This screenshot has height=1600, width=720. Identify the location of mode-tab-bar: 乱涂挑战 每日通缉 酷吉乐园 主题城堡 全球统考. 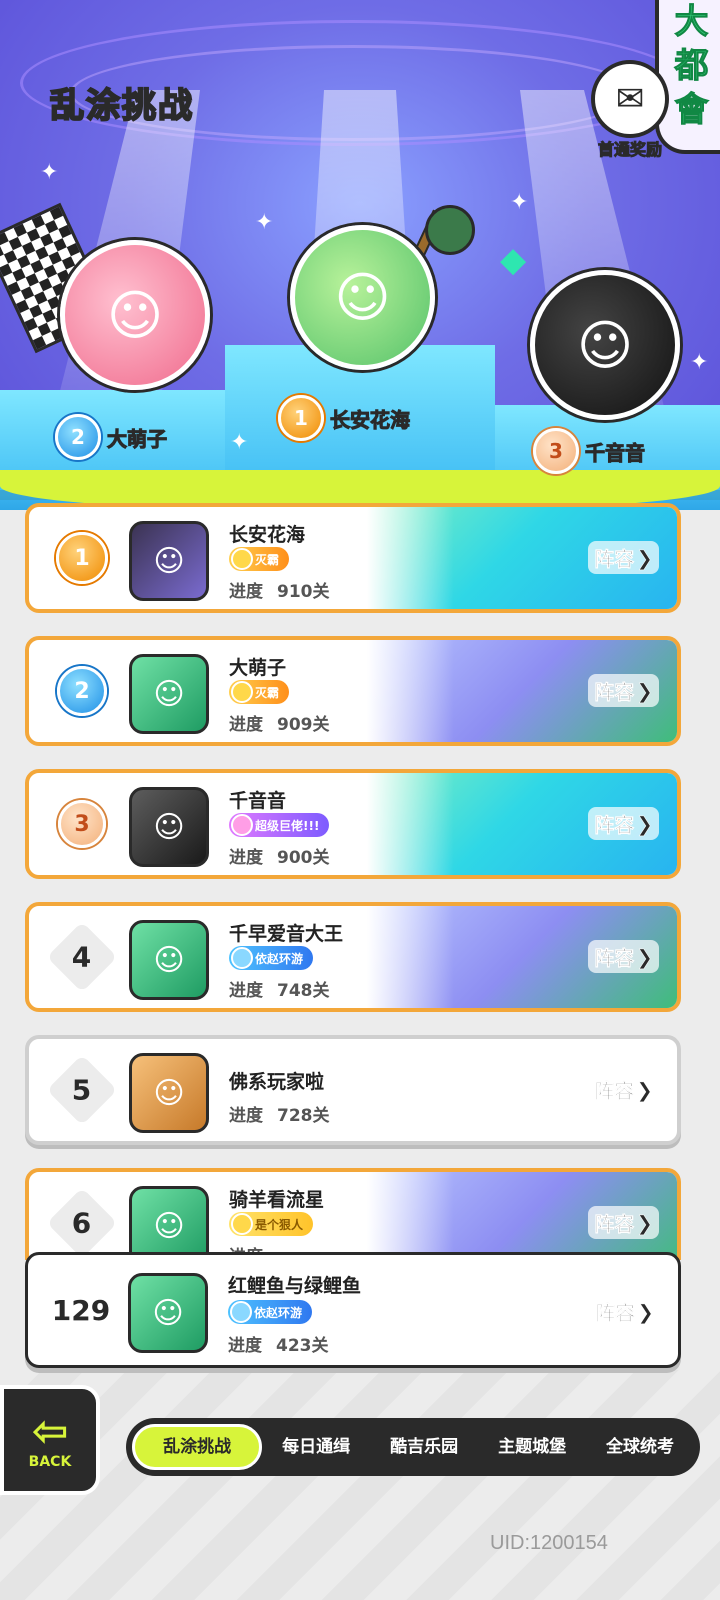
(413, 1447).